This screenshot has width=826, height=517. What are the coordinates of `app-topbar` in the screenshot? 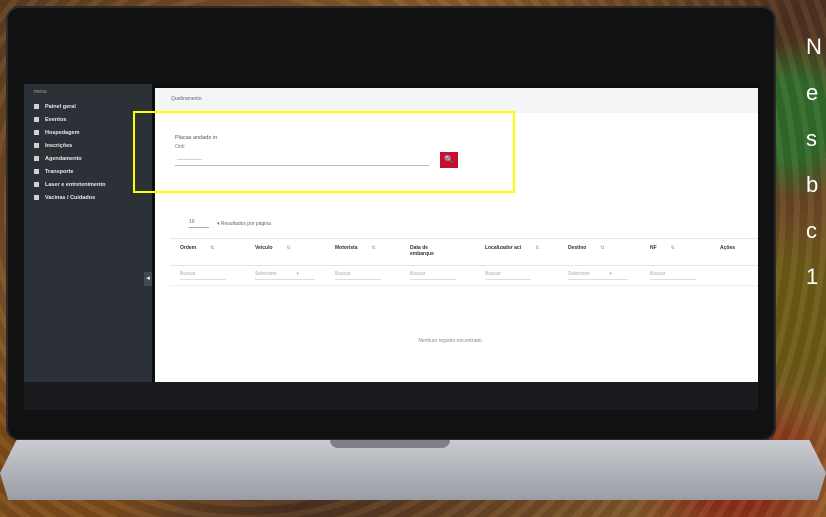 It's located at (391, 58).